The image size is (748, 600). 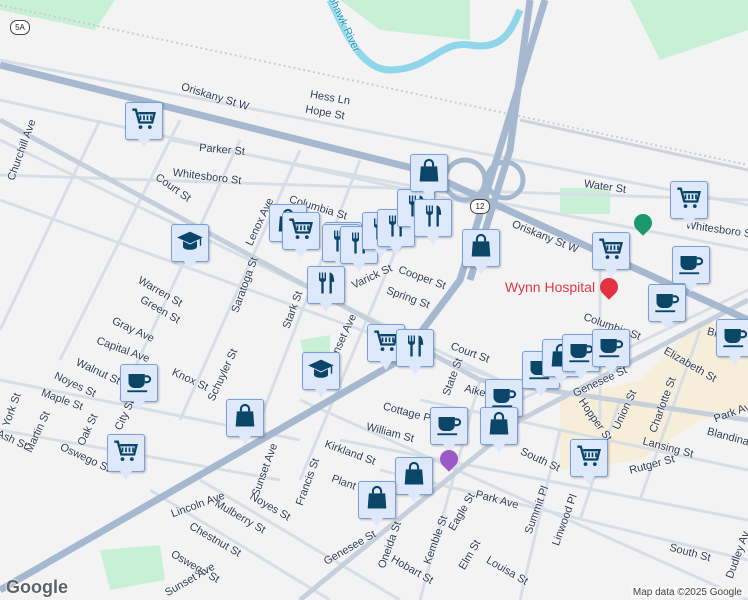 I want to click on map-attribution: Map data ©2025 Google, so click(x=687, y=592).